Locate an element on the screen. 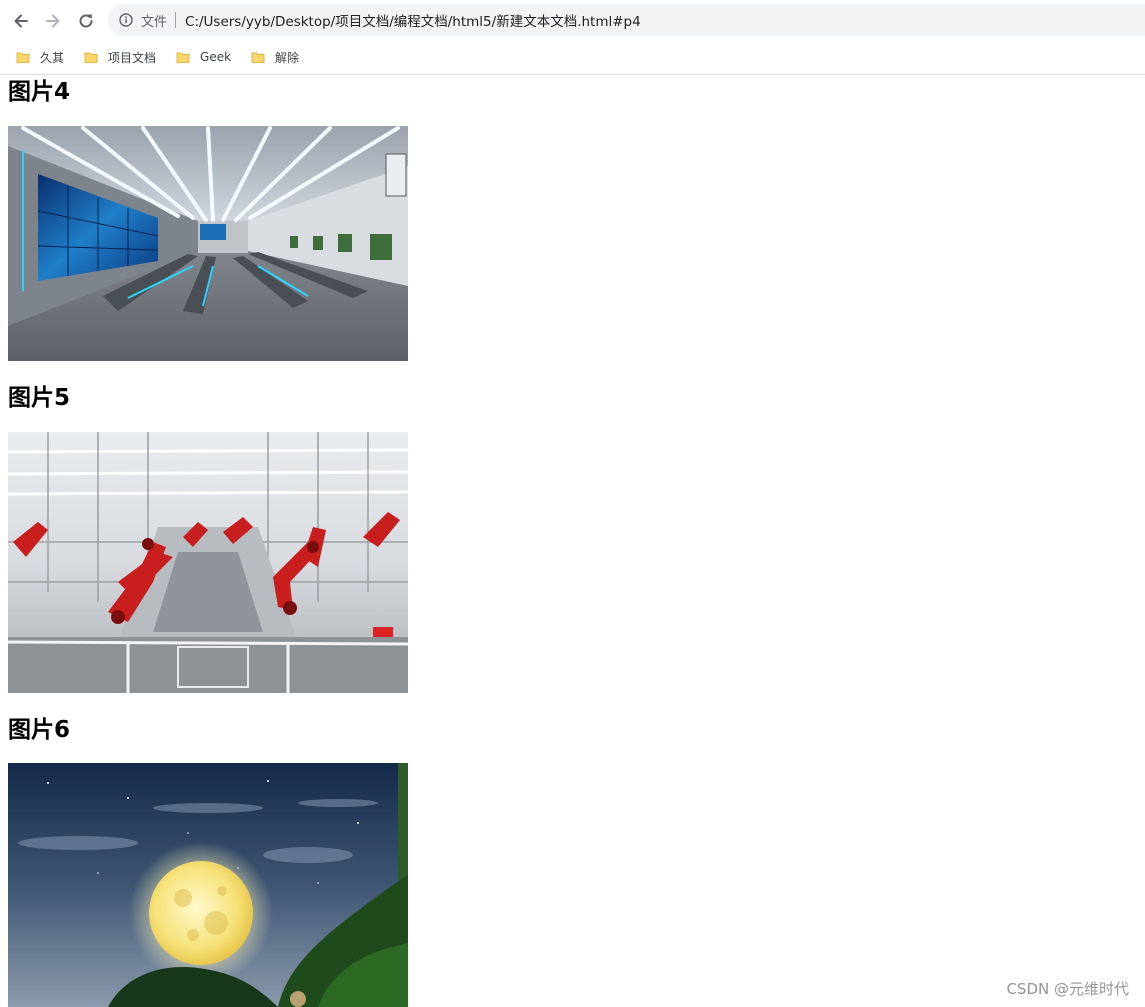  bookmark-item: 项目文档 is located at coordinates (120, 57).